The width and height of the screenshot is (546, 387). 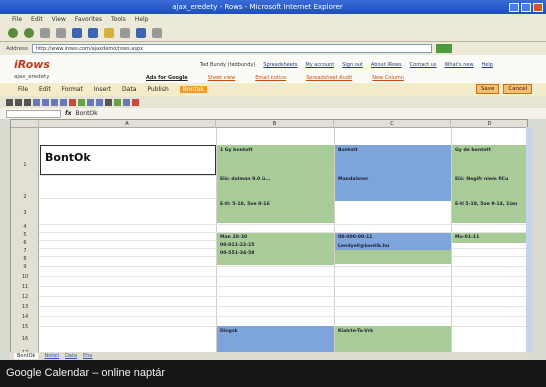 What do you see at coordinates (25, 227) in the screenshot?
I see `row-header: 4` at bounding box center [25, 227].